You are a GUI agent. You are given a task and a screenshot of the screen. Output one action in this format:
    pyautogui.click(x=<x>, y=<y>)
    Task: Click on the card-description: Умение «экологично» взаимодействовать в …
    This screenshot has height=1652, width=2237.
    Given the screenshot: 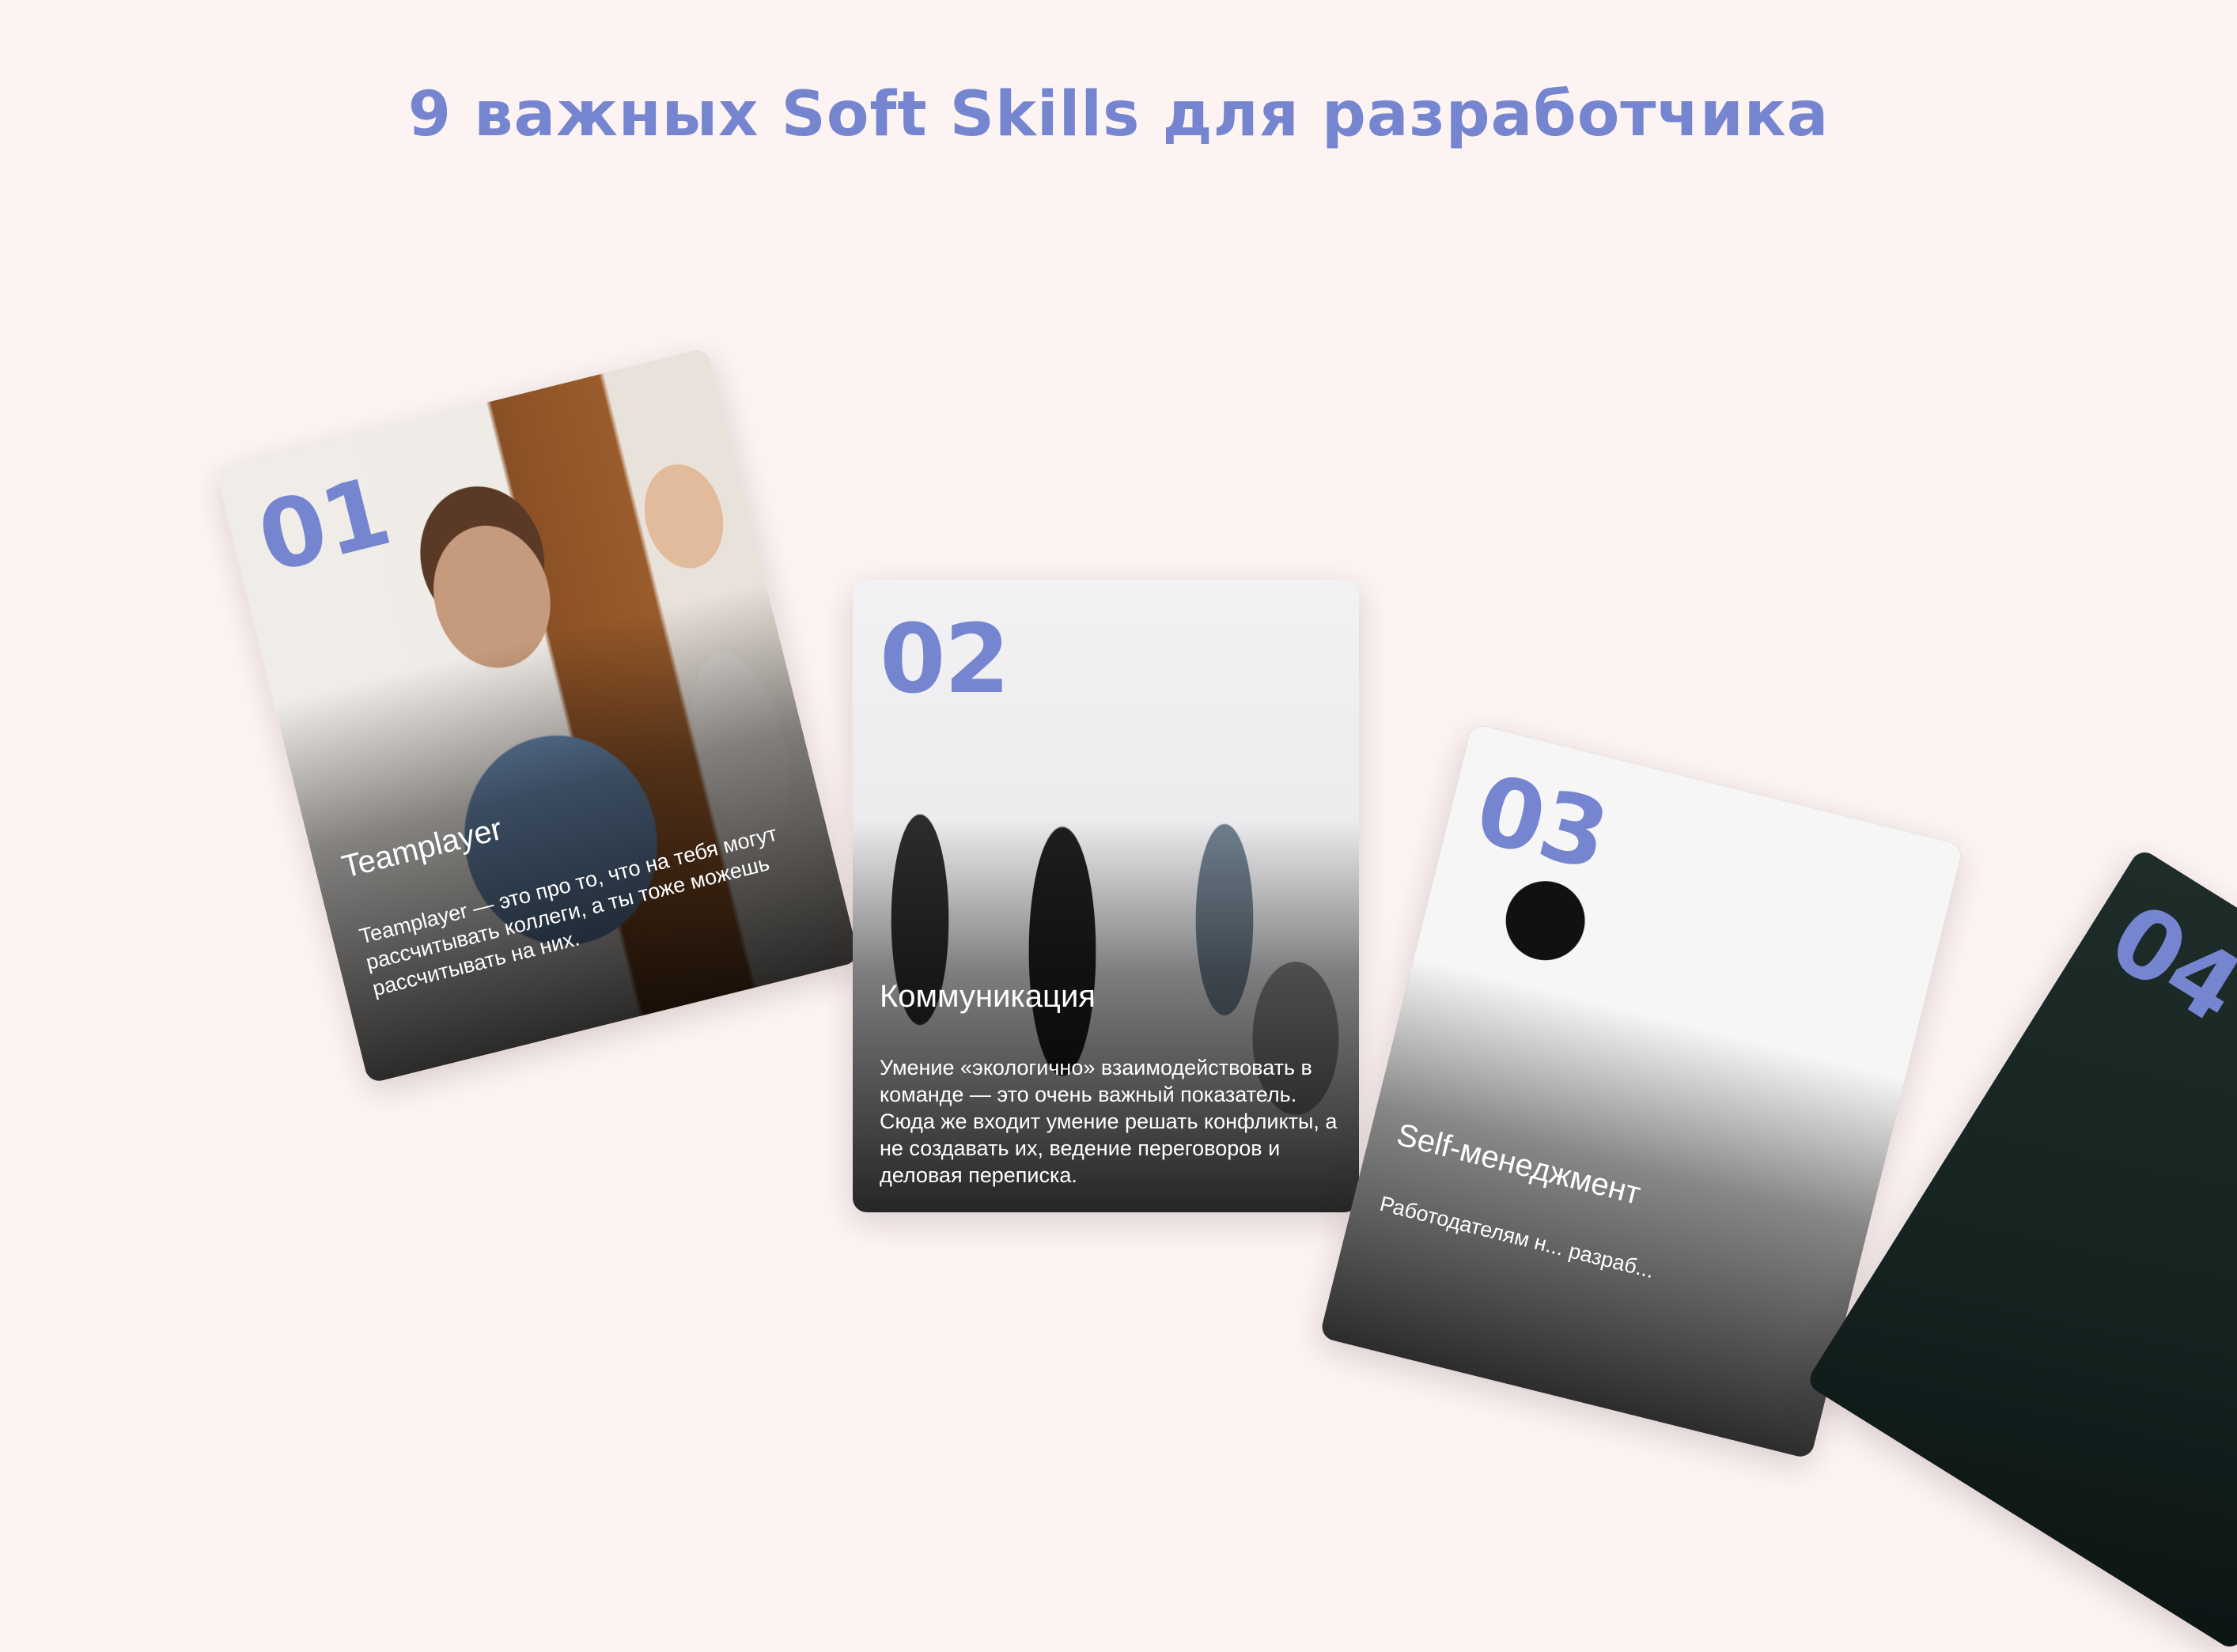 What is the action you would take?
    pyautogui.click(x=1109, y=1121)
    